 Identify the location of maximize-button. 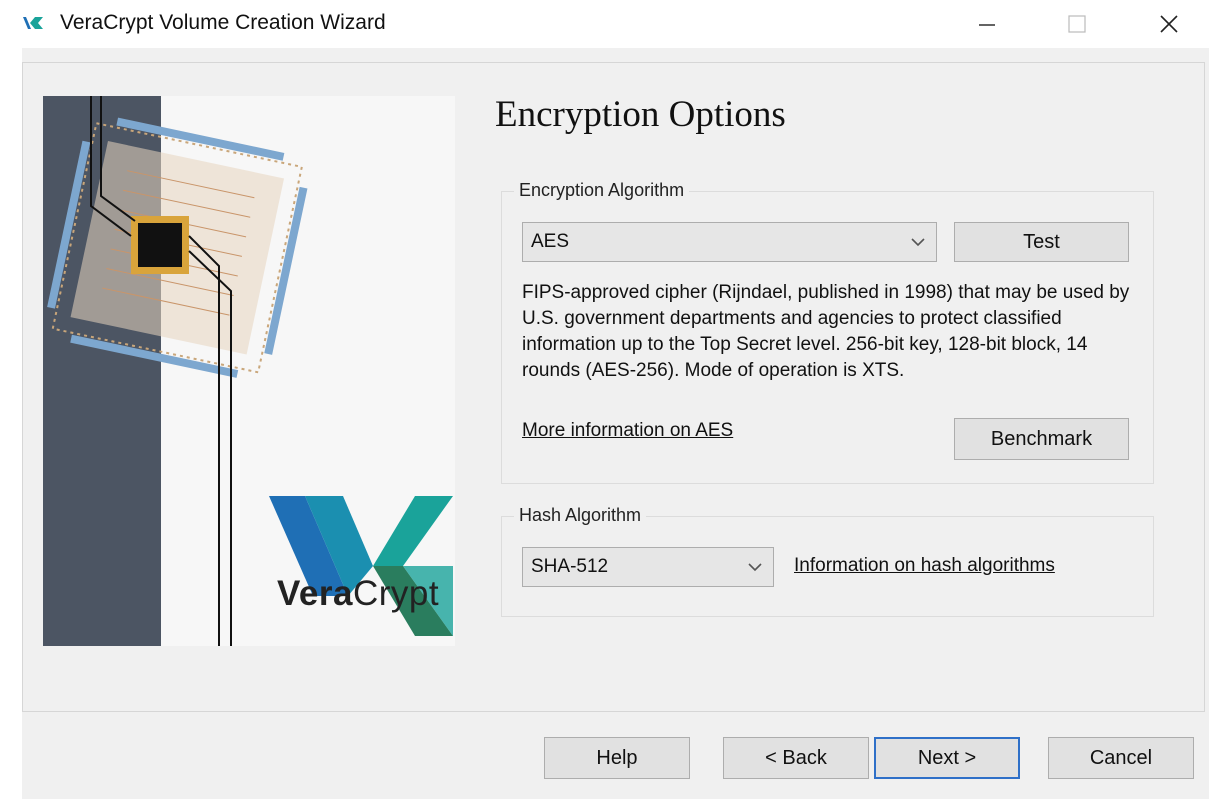
(1077, 24).